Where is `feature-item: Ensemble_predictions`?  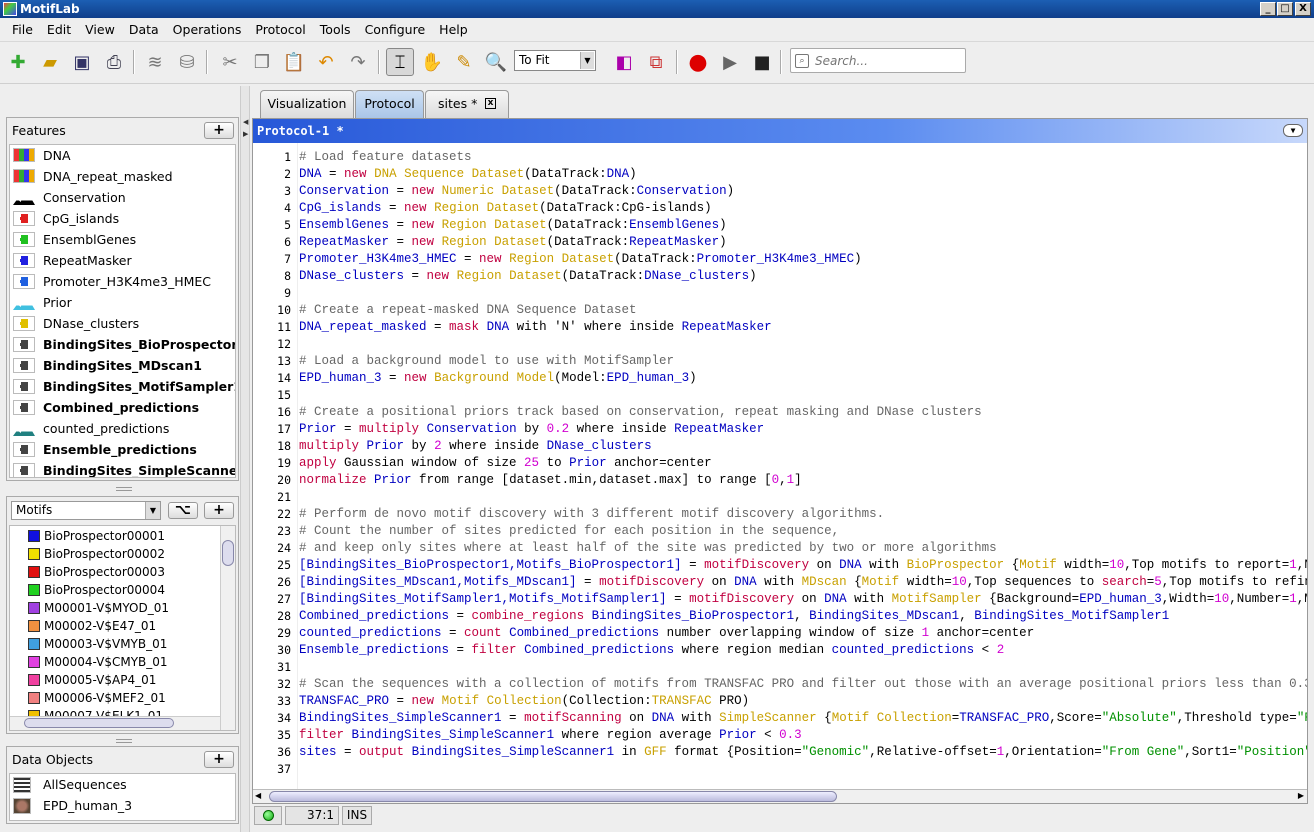
feature-item: Ensemble_predictions is located at coordinates (122, 449).